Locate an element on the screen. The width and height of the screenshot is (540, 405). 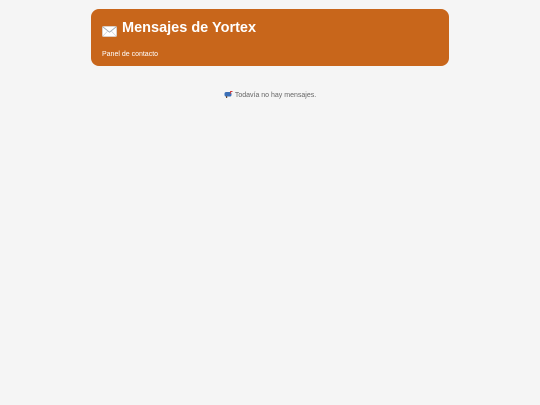
empty-messages-notice: Todavía no hay mensajes. is located at coordinates (270, 96).